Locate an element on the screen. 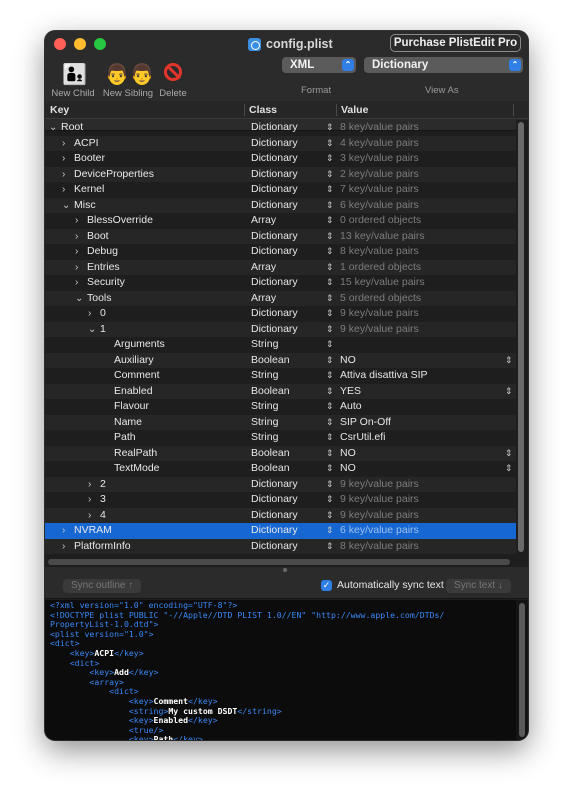 The image size is (573, 800). row-value: 2 key/value pairs is located at coordinates (379, 175).